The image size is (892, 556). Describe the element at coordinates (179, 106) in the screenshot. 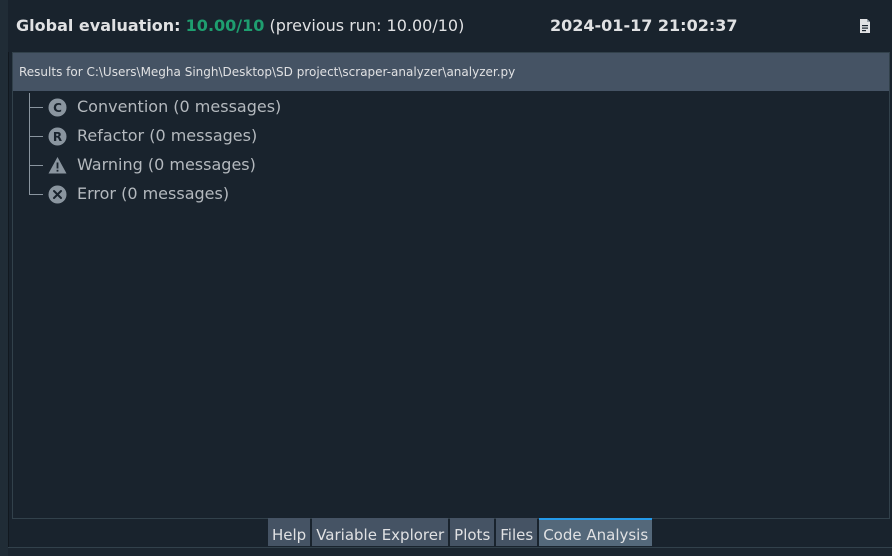

I see `tree-item-label: Convention (0 messages)` at that location.